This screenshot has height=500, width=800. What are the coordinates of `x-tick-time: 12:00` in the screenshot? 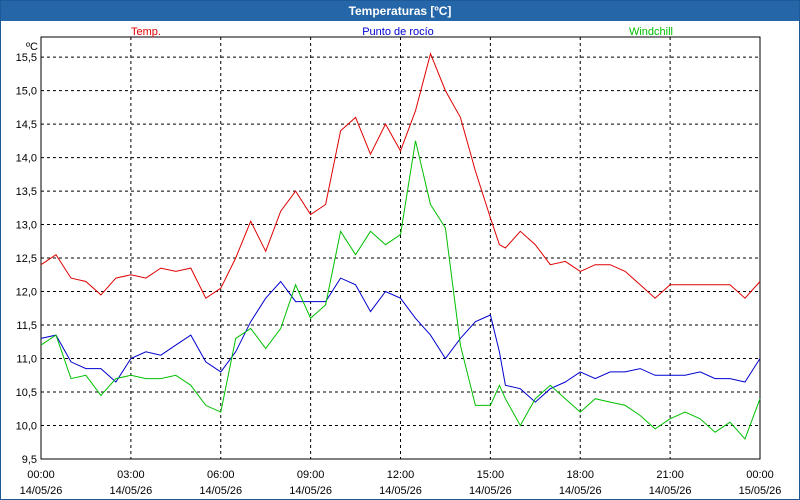 It's located at (401, 475).